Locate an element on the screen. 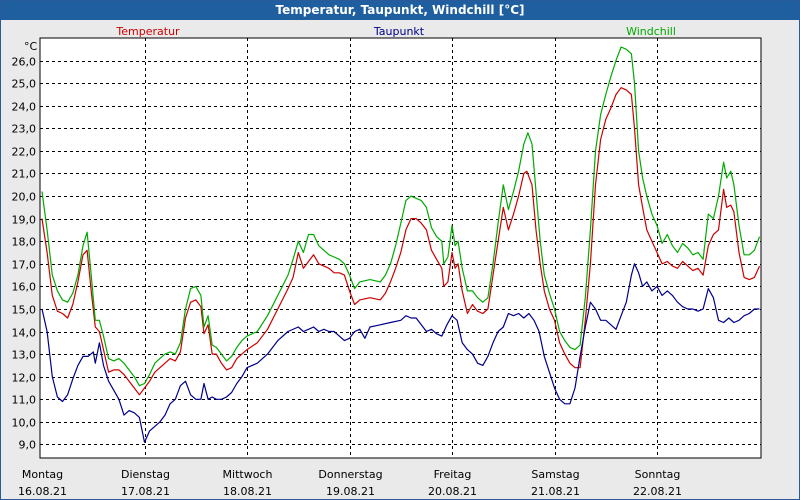  legend: Temperatur Taupunkt Windchill is located at coordinates (395, 31).